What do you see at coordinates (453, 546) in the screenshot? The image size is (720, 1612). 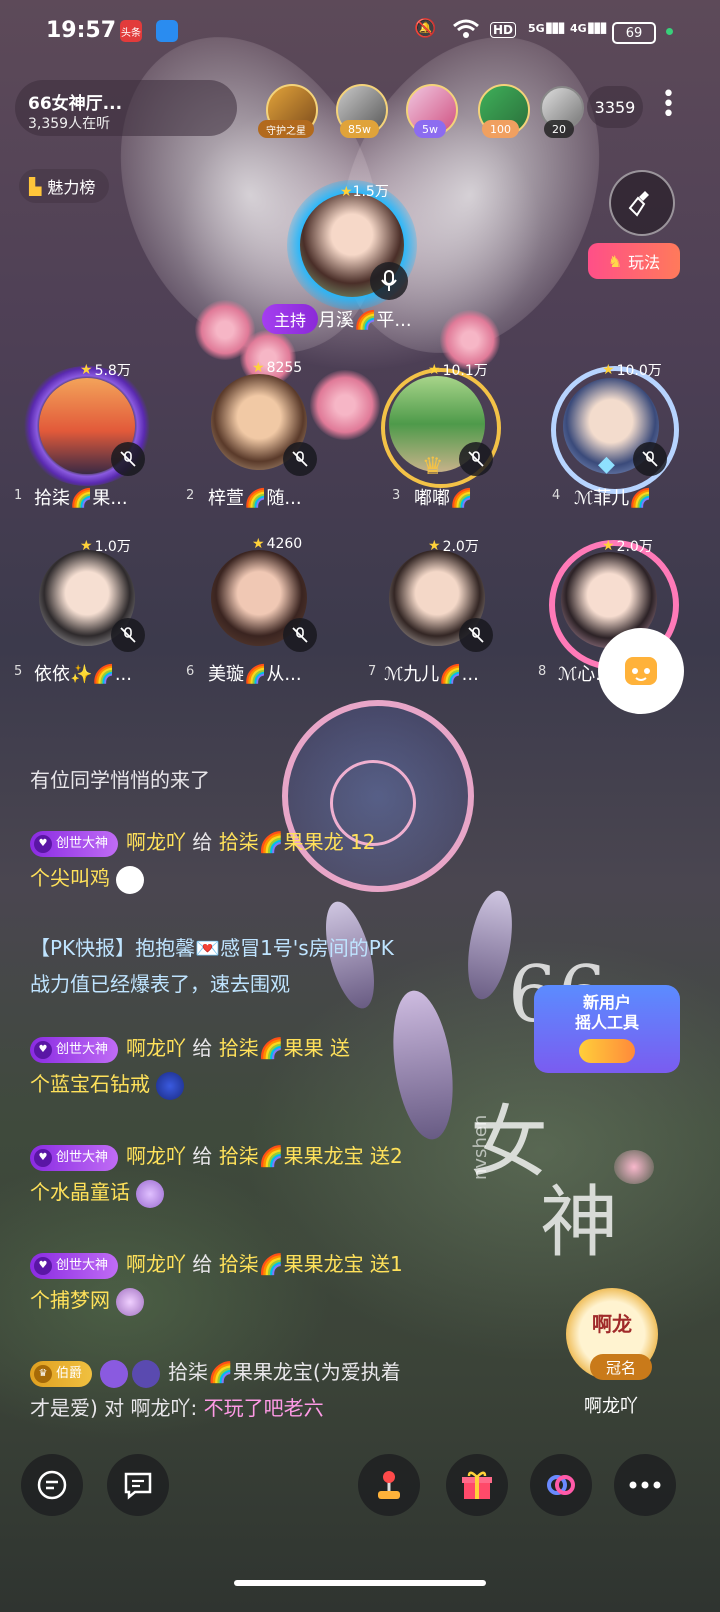 I see `seat-charm-7: ★ 2.0万` at bounding box center [453, 546].